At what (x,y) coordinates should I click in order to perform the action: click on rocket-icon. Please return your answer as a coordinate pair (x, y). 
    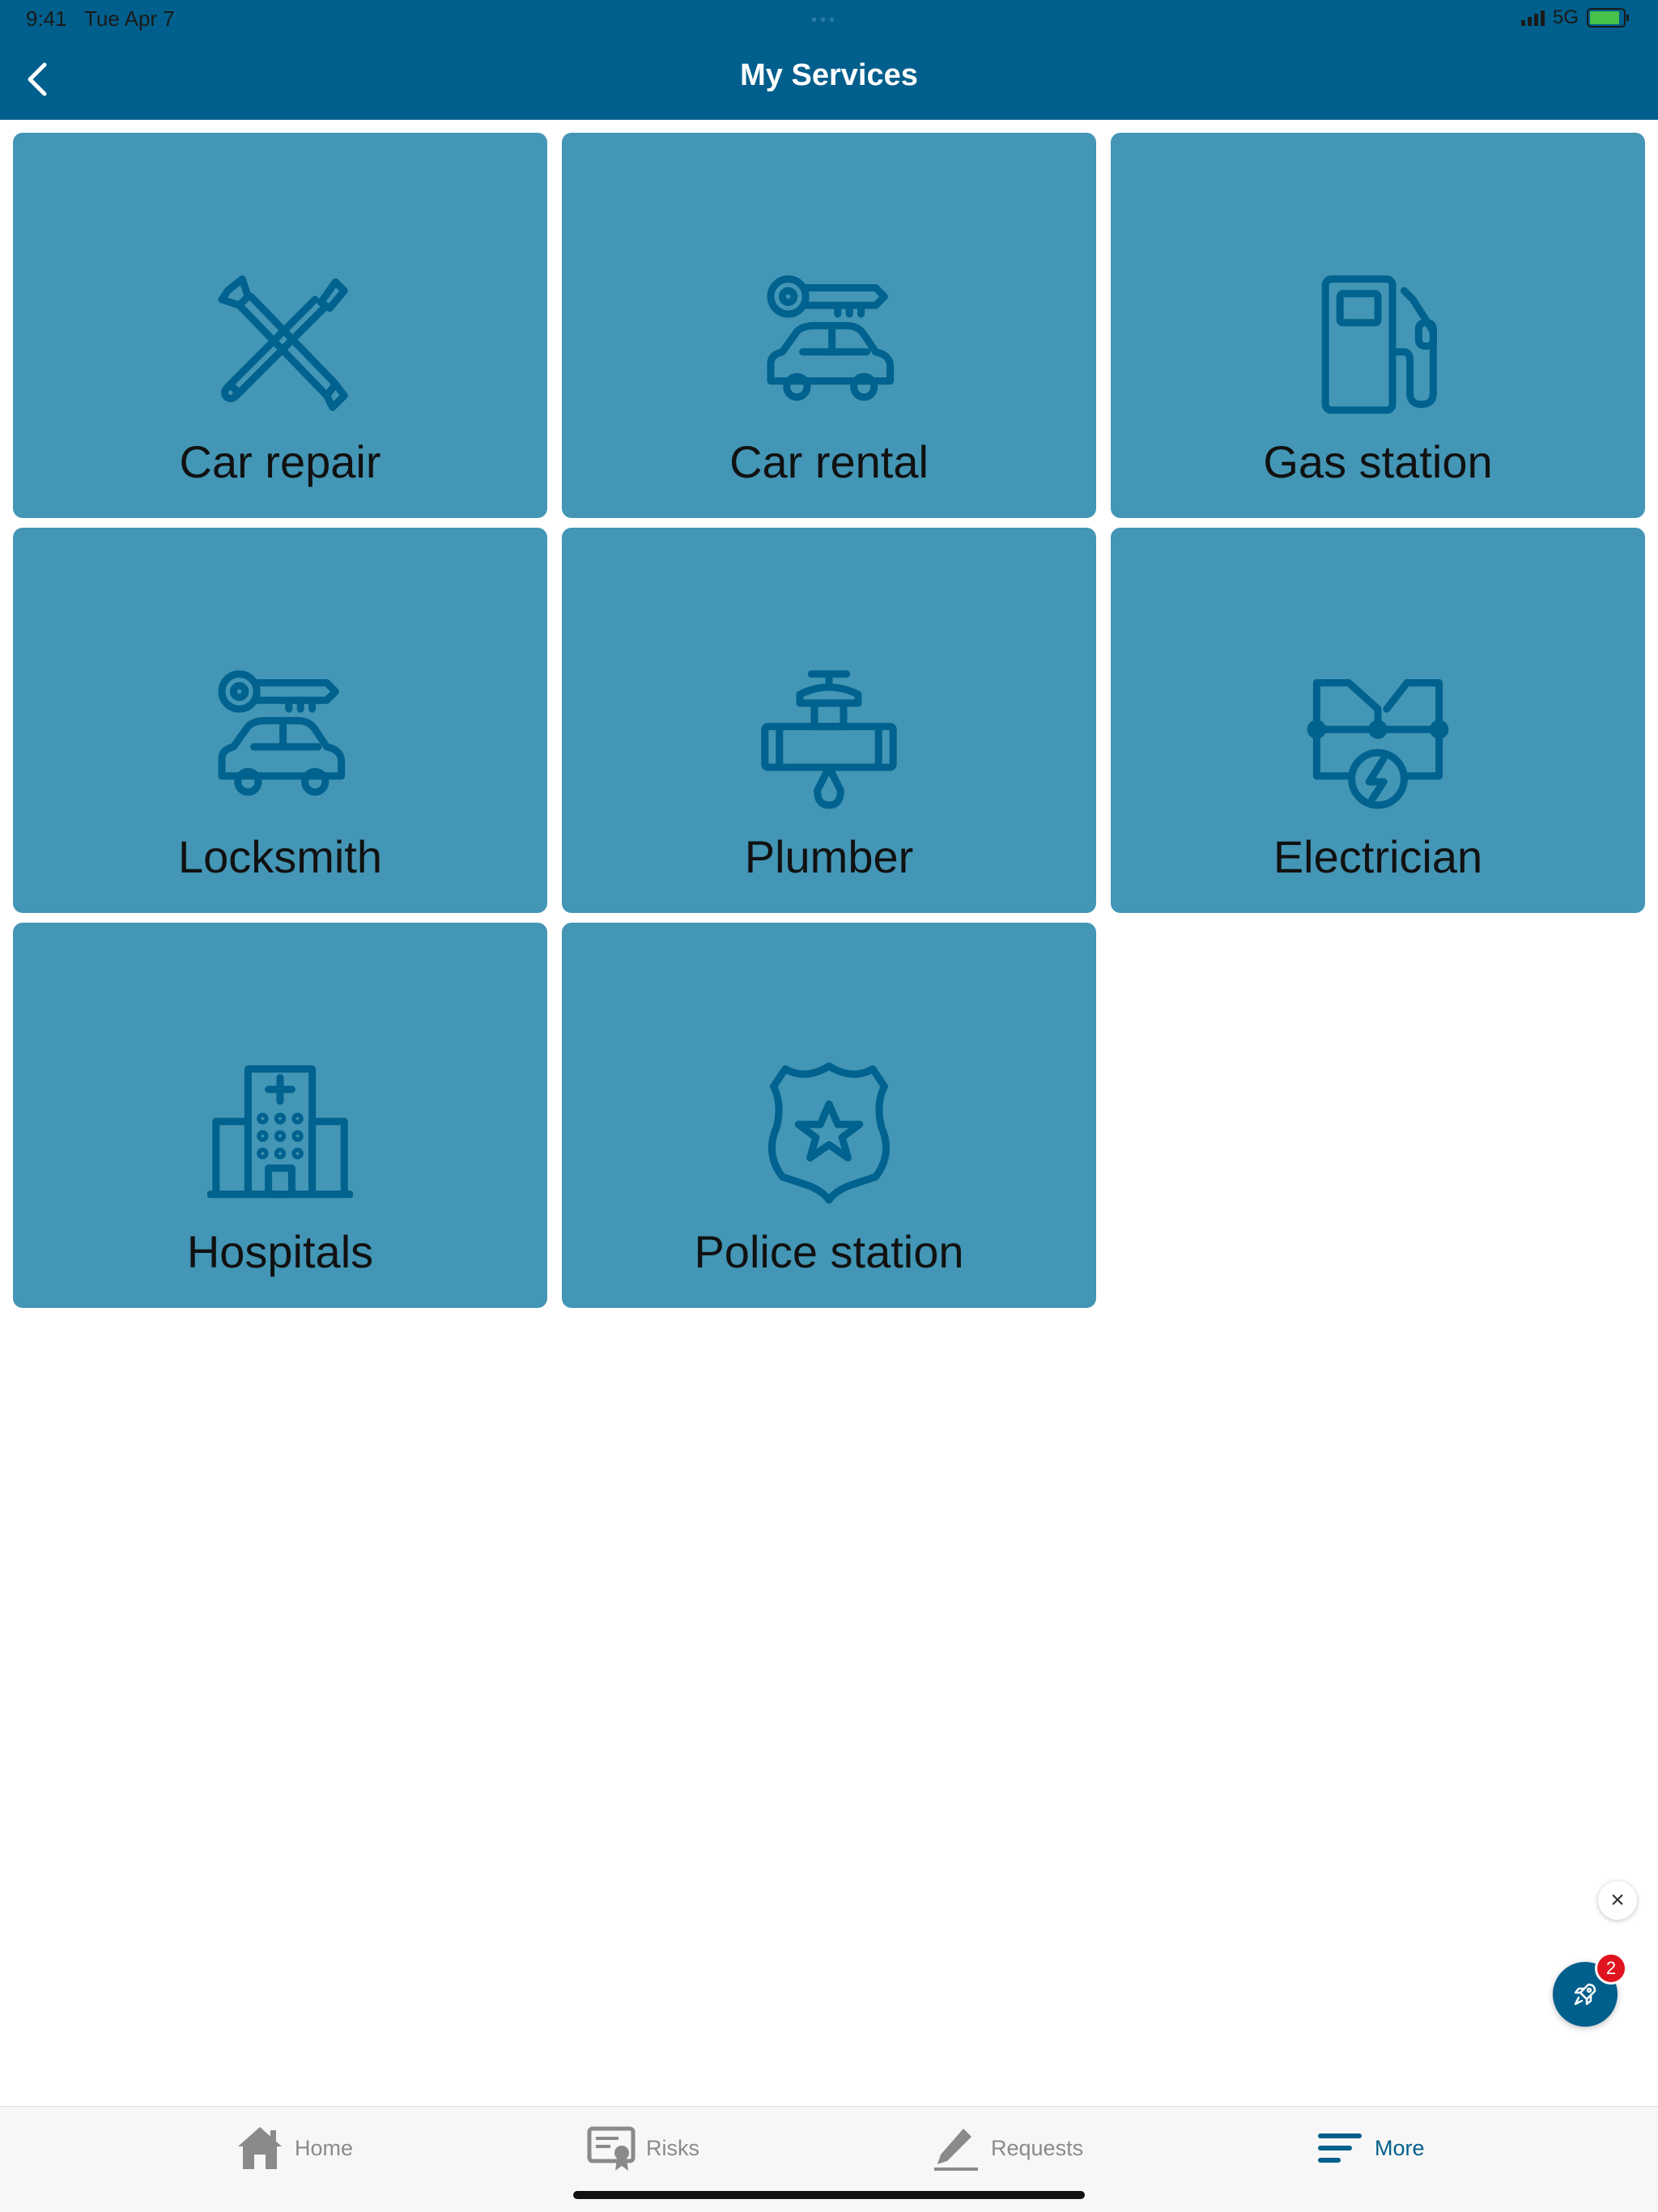
    Looking at the image, I should click on (1585, 1994).